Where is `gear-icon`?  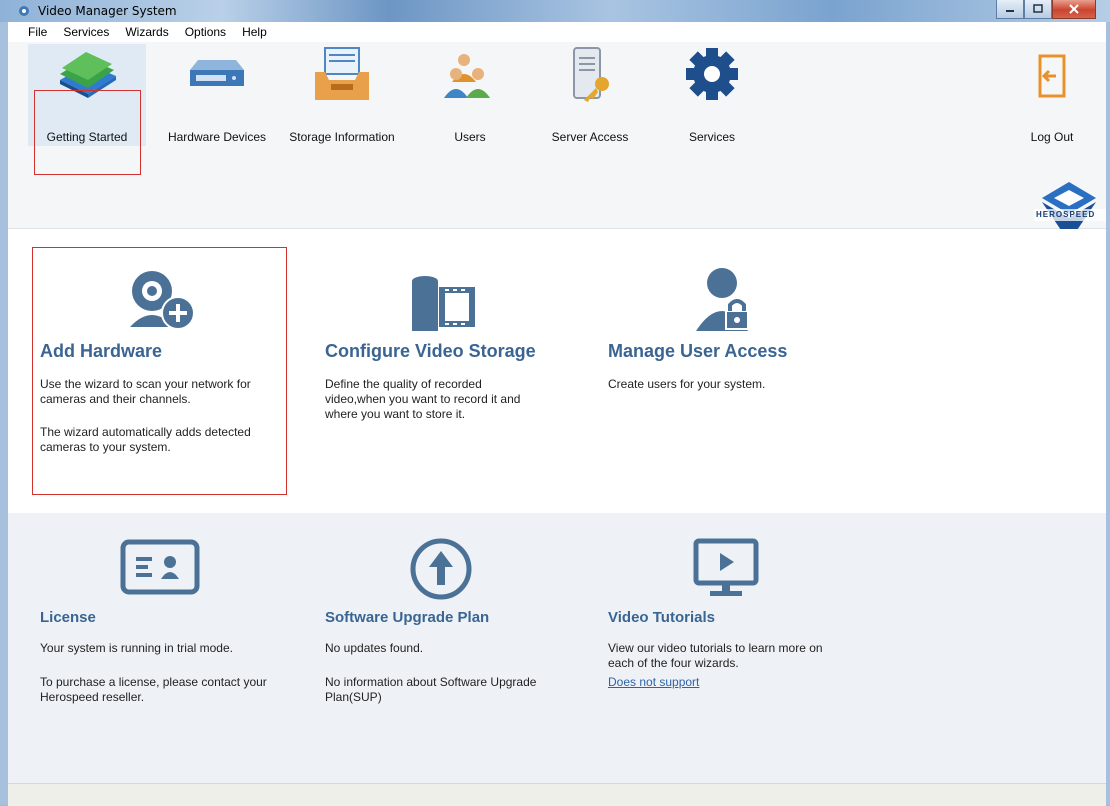
gear-icon is located at coordinates (712, 74).